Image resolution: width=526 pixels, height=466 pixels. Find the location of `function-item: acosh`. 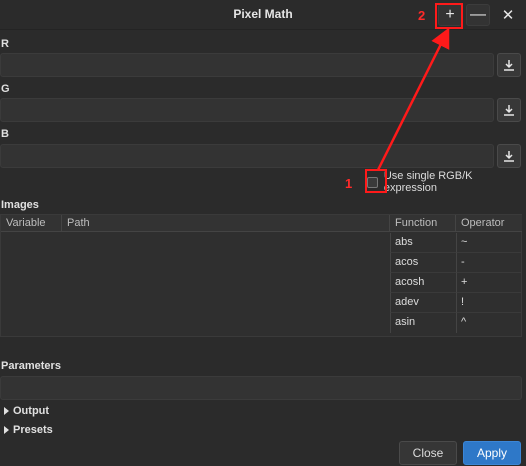

function-item: acosh is located at coordinates (423, 283).